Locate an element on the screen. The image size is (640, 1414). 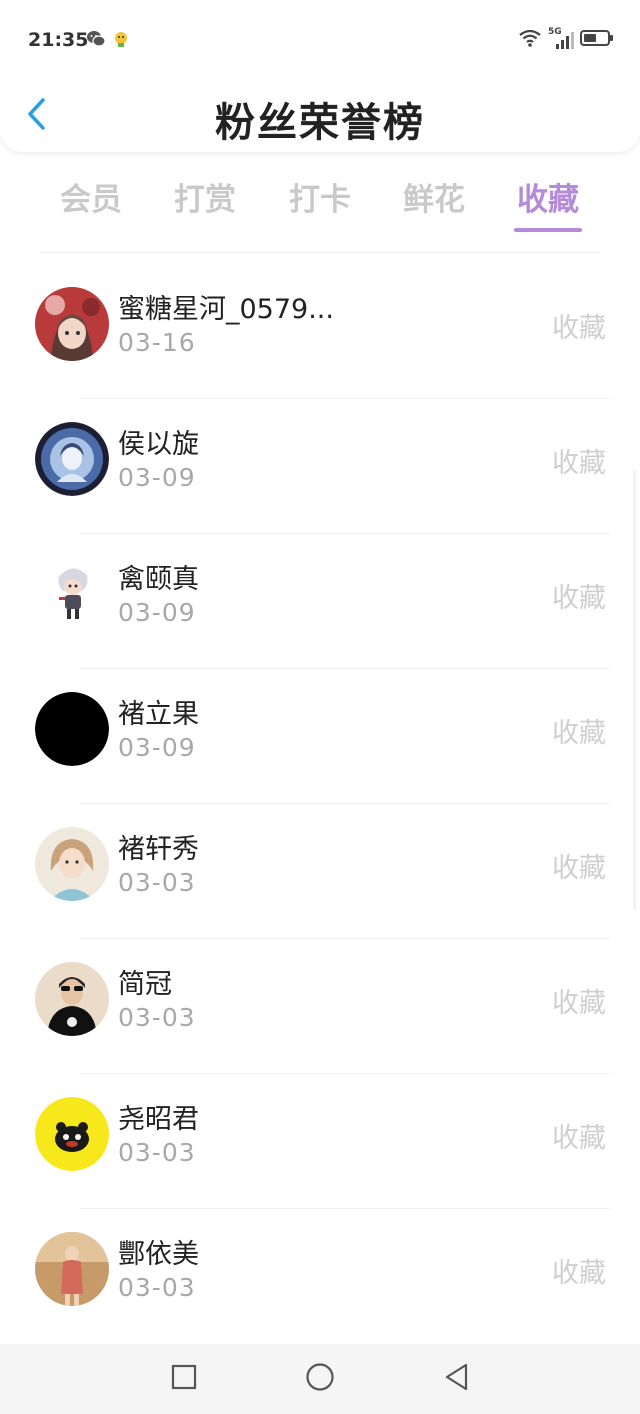
fan-name: 酆依美 is located at coordinates (158, 1254).